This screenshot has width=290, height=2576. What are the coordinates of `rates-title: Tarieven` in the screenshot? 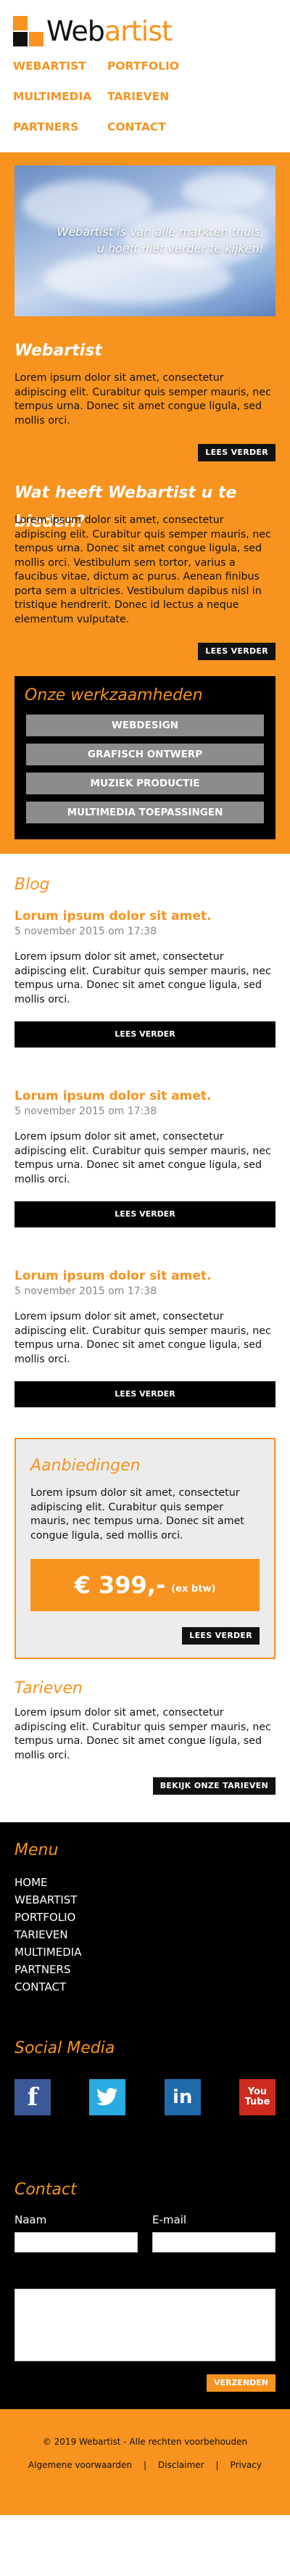 It's located at (48, 1688).